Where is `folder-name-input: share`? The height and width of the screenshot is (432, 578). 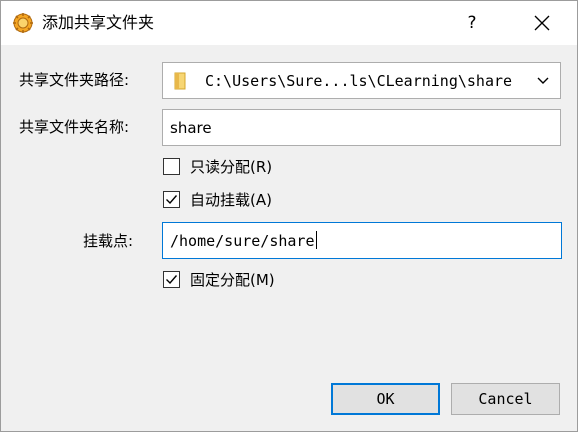
folder-name-input: share is located at coordinates (361, 127).